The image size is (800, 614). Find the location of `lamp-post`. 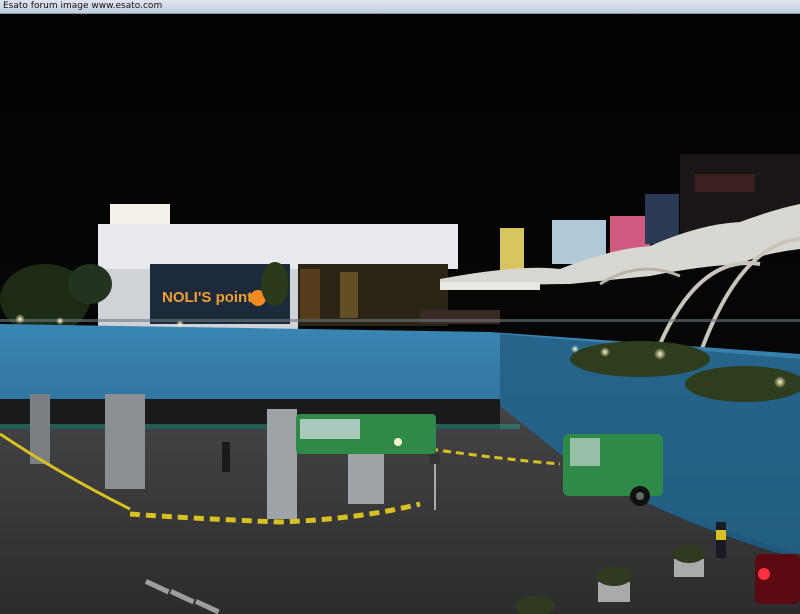

lamp-post is located at coordinates (435, 486).